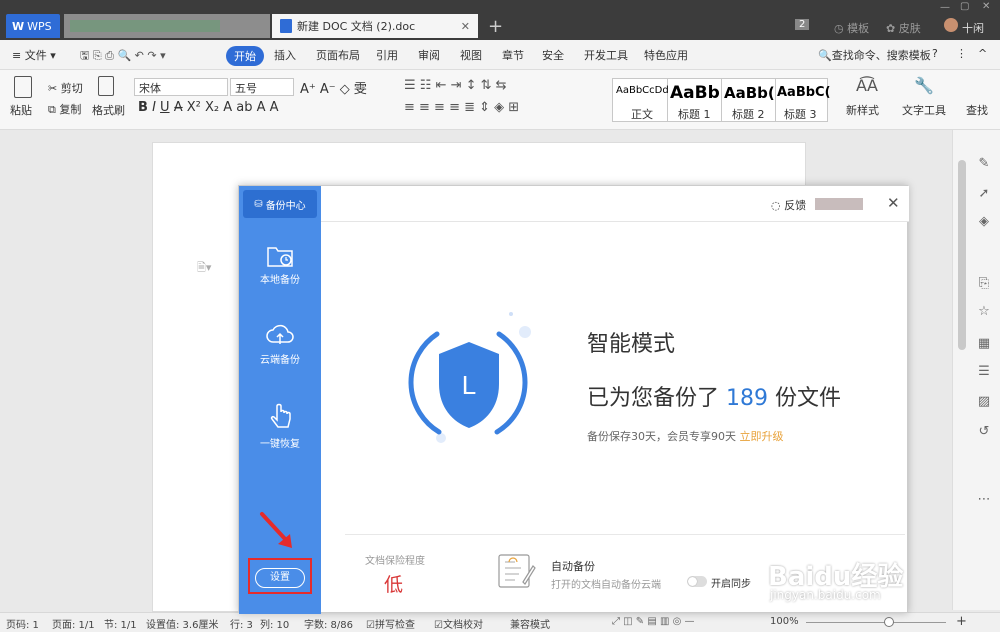 The image size is (1000, 632). I want to click on close-dialog-icon: ✕, so click(893, 203).